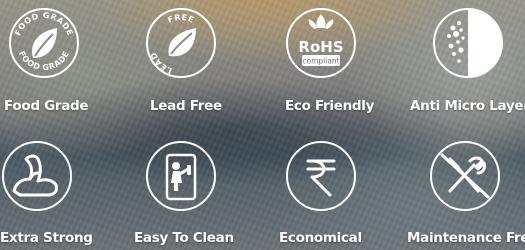  Describe the element at coordinates (321, 176) in the screenshot. I see `rupee-icon` at that location.